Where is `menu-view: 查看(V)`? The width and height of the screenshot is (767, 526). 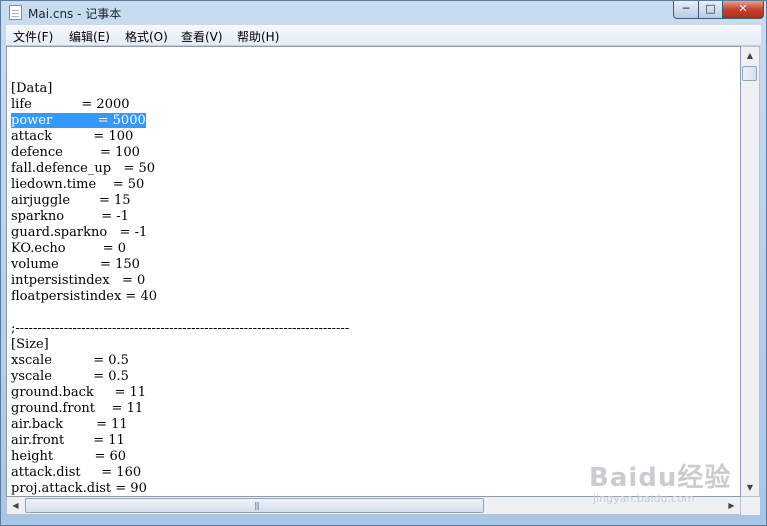
menu-view: 查看(V) is located at coordinates (202, 36).